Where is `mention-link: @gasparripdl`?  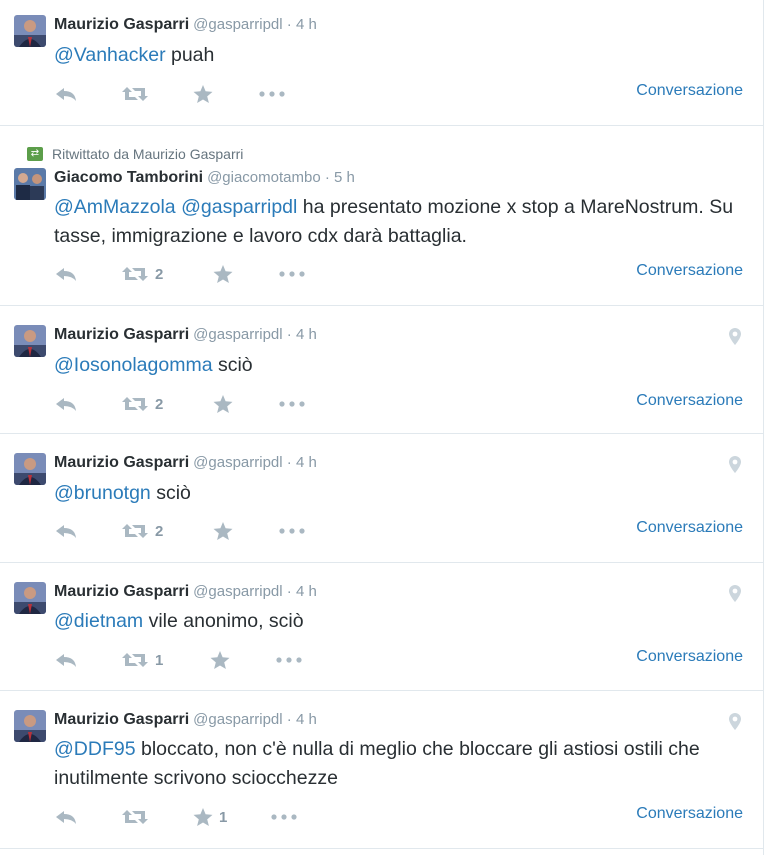
mention-link: @gasparripdl is located at coordinates (239, 207).